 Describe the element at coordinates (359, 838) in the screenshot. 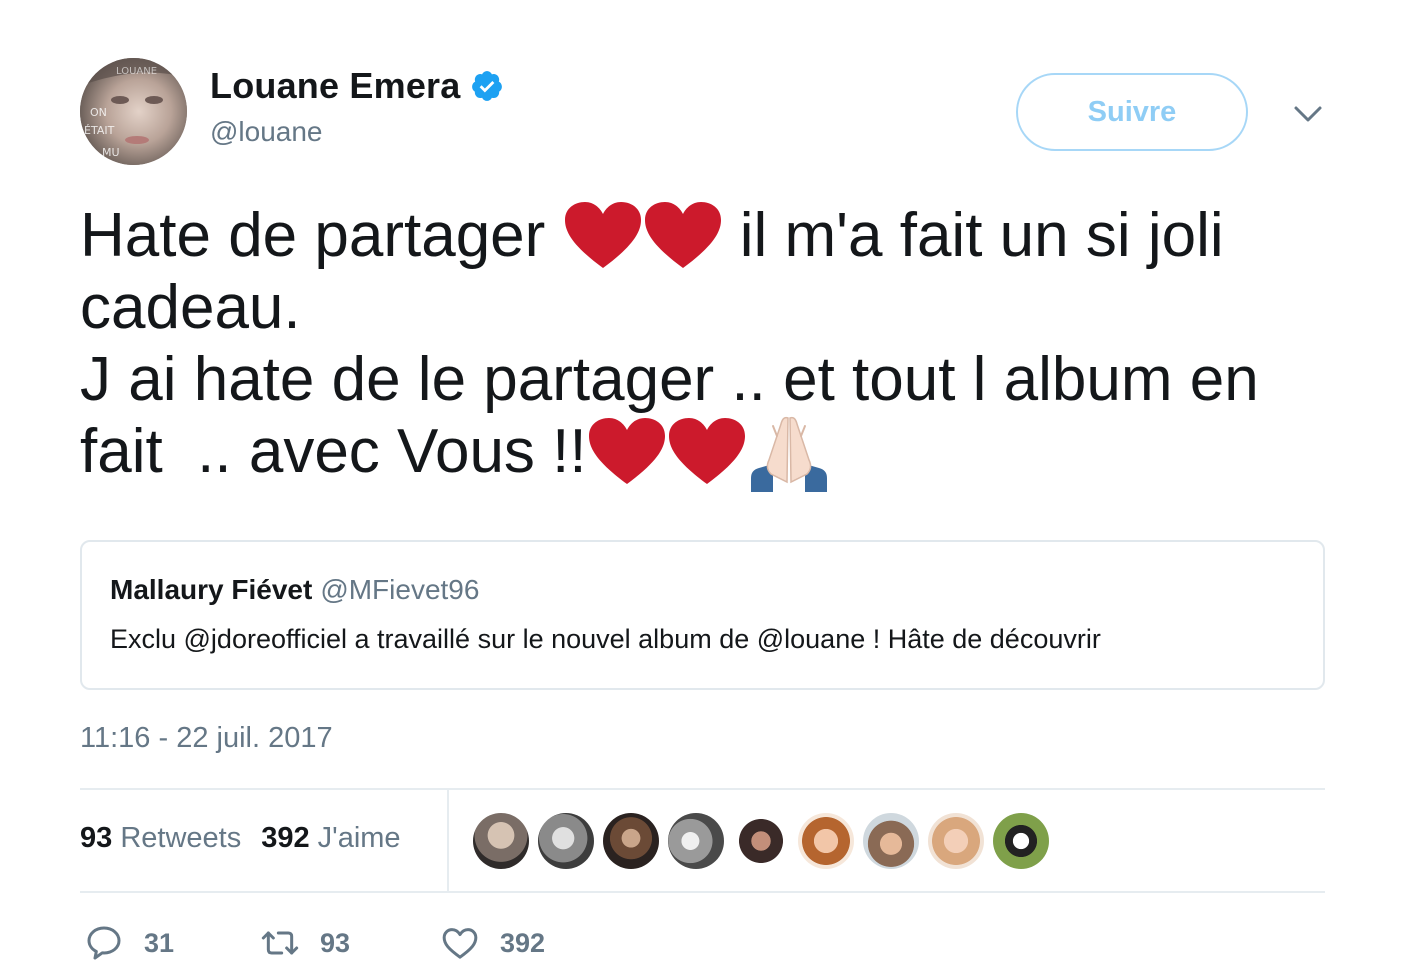

I see `likes-label: J'aime` at that location.